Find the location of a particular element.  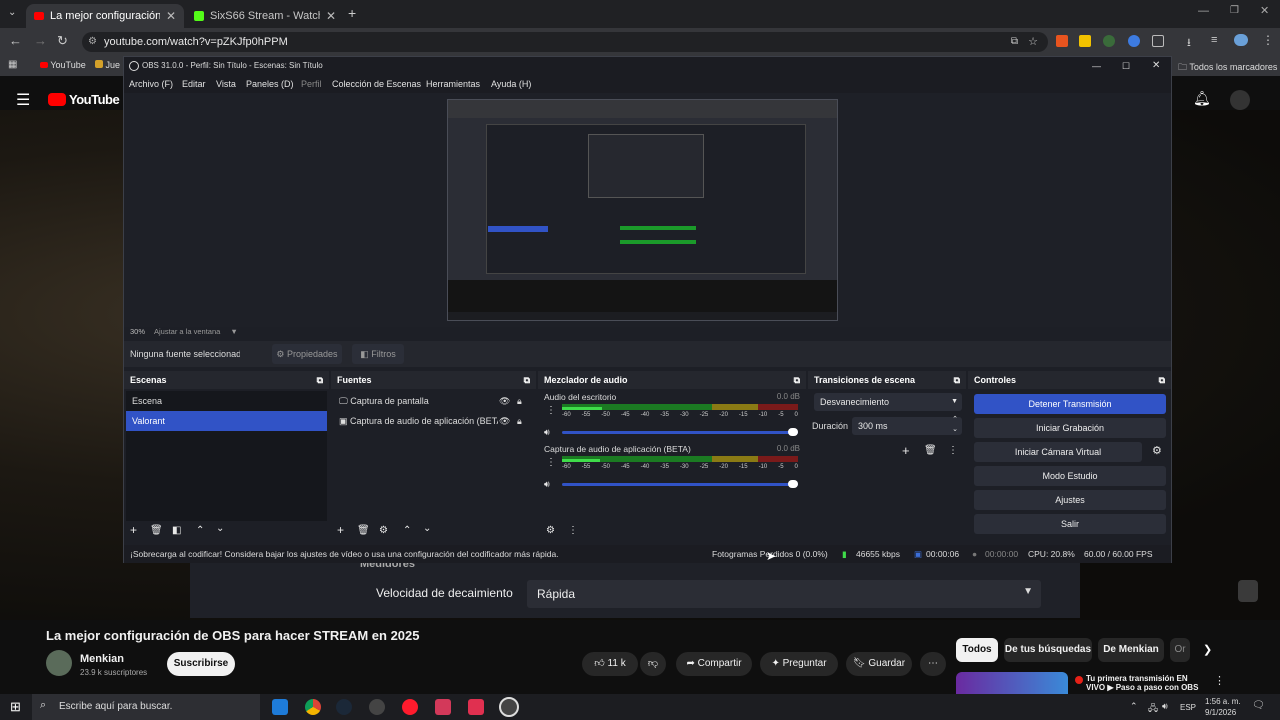

menu-icon: ⋮ is located at coordinates (1268, 40).